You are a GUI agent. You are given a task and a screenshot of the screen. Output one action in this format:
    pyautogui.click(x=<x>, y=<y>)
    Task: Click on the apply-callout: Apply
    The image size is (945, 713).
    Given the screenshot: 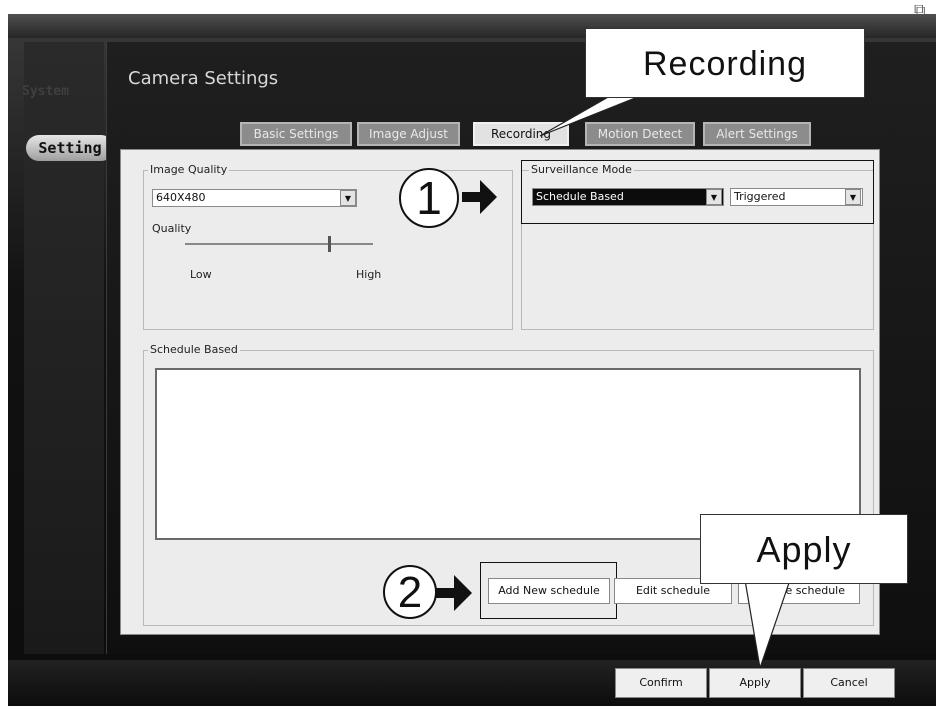 What is the action you would take?
    pyautogui.click(x=804, y=549)
    